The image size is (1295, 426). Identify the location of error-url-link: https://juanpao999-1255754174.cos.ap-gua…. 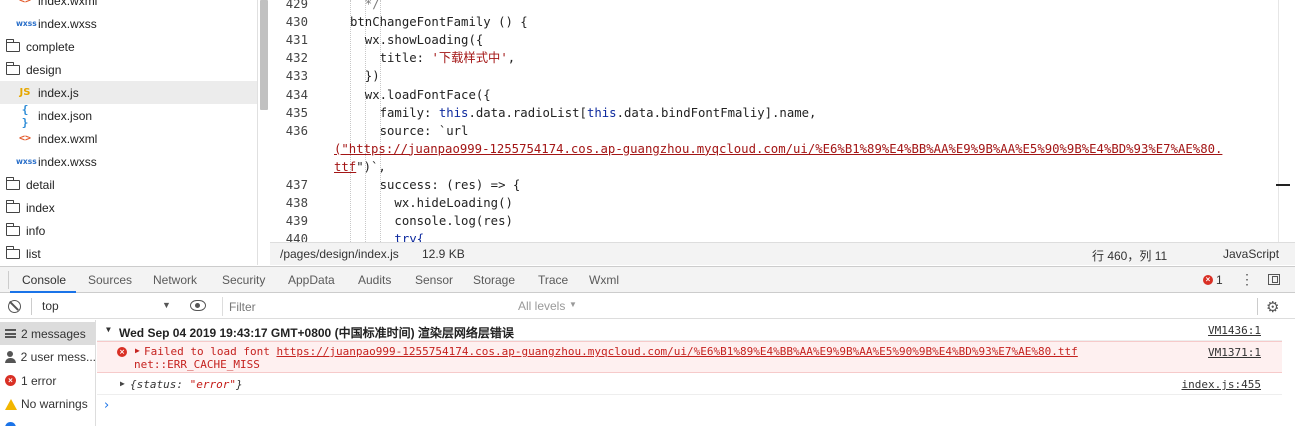
(676, 351).